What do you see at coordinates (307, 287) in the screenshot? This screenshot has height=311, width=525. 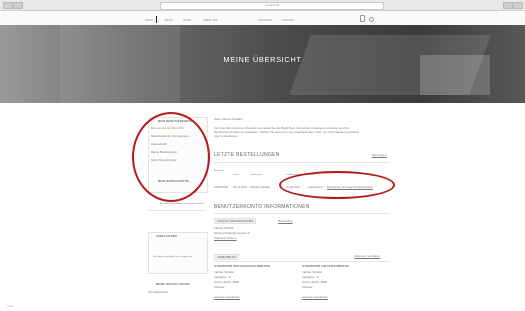 I see `shipping-country: Schweiz` at bounding box center [307, 287].